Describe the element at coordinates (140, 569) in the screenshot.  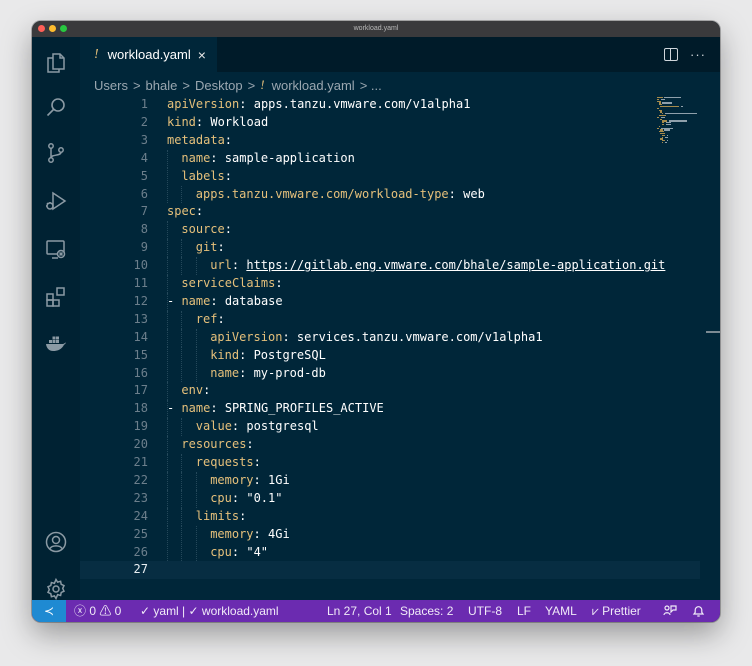
I see `line-number: 27` at that location.